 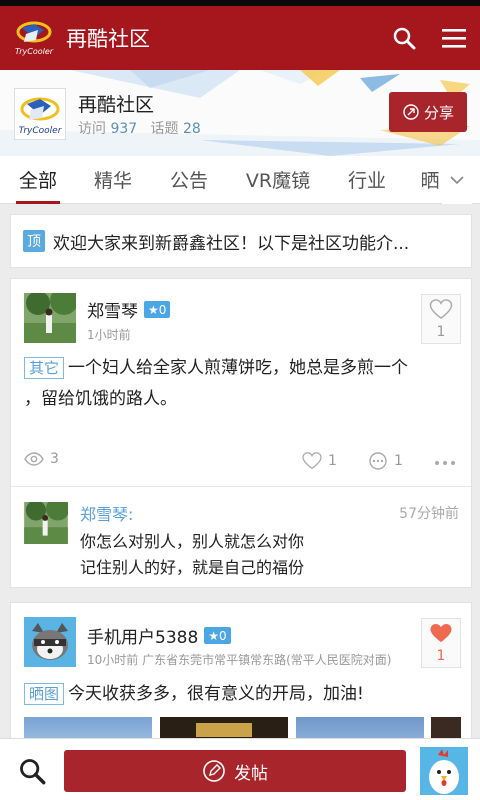 I want to click on topics-count: 28, so click(x=192, y=129).